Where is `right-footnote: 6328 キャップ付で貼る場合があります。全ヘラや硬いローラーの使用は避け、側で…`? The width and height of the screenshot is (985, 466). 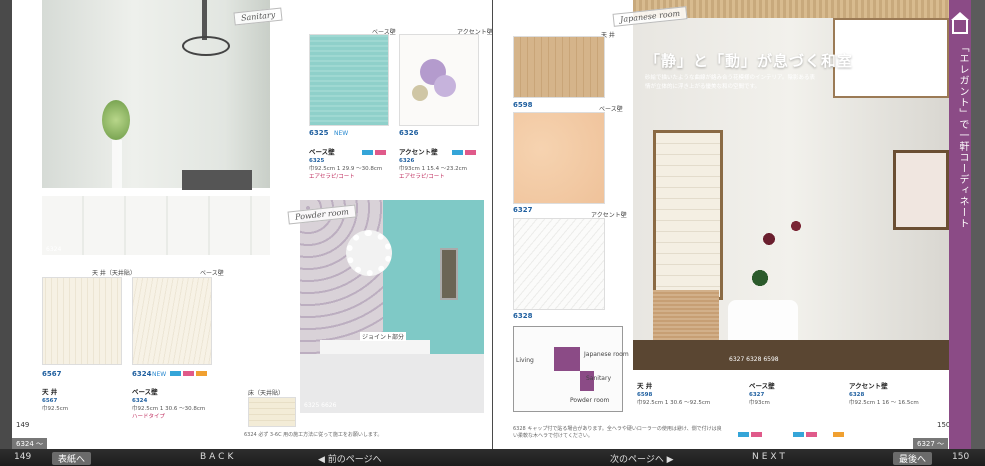 right-footnote: 6328 キャップ付で貼る場合があります。全ヘラや硬いローラーの使用は避け、側で… is located at coordinates (617, 432).